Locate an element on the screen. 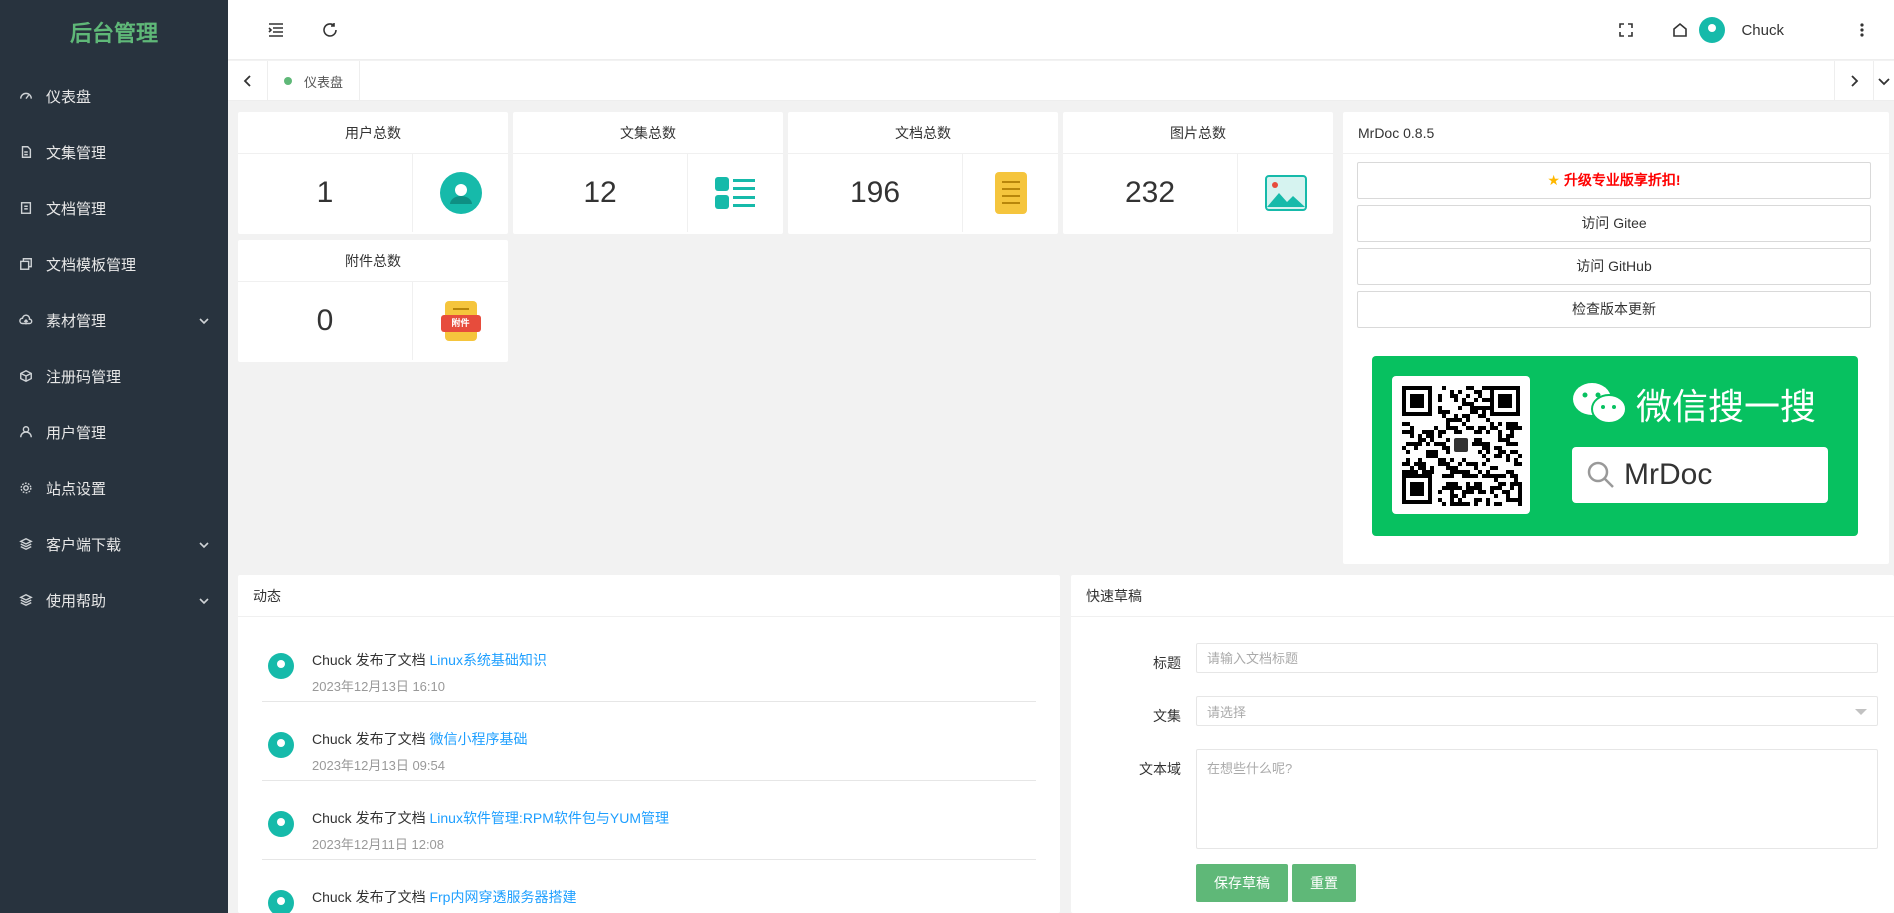 The height and width of the screenshot is (913, 1894). sidebar-item-templates: 文档模板管理 is located at coordinates (114, 264).